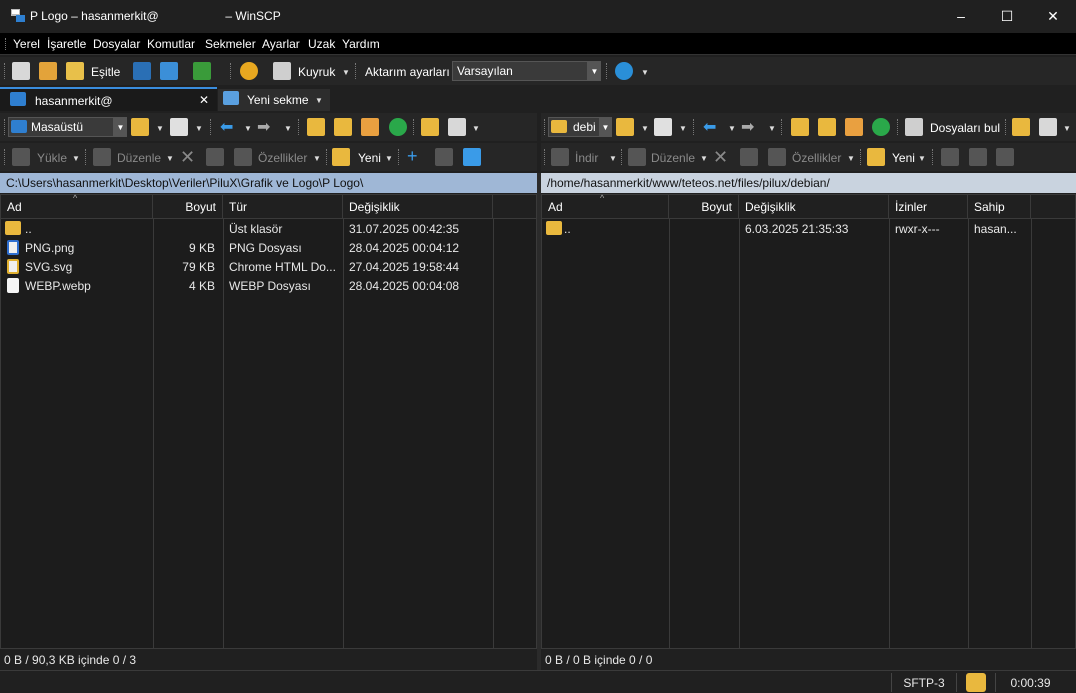 The height and width of the screenshot is (693, 1076). I want to click on menu-help: Yardım, so click(361, 44).